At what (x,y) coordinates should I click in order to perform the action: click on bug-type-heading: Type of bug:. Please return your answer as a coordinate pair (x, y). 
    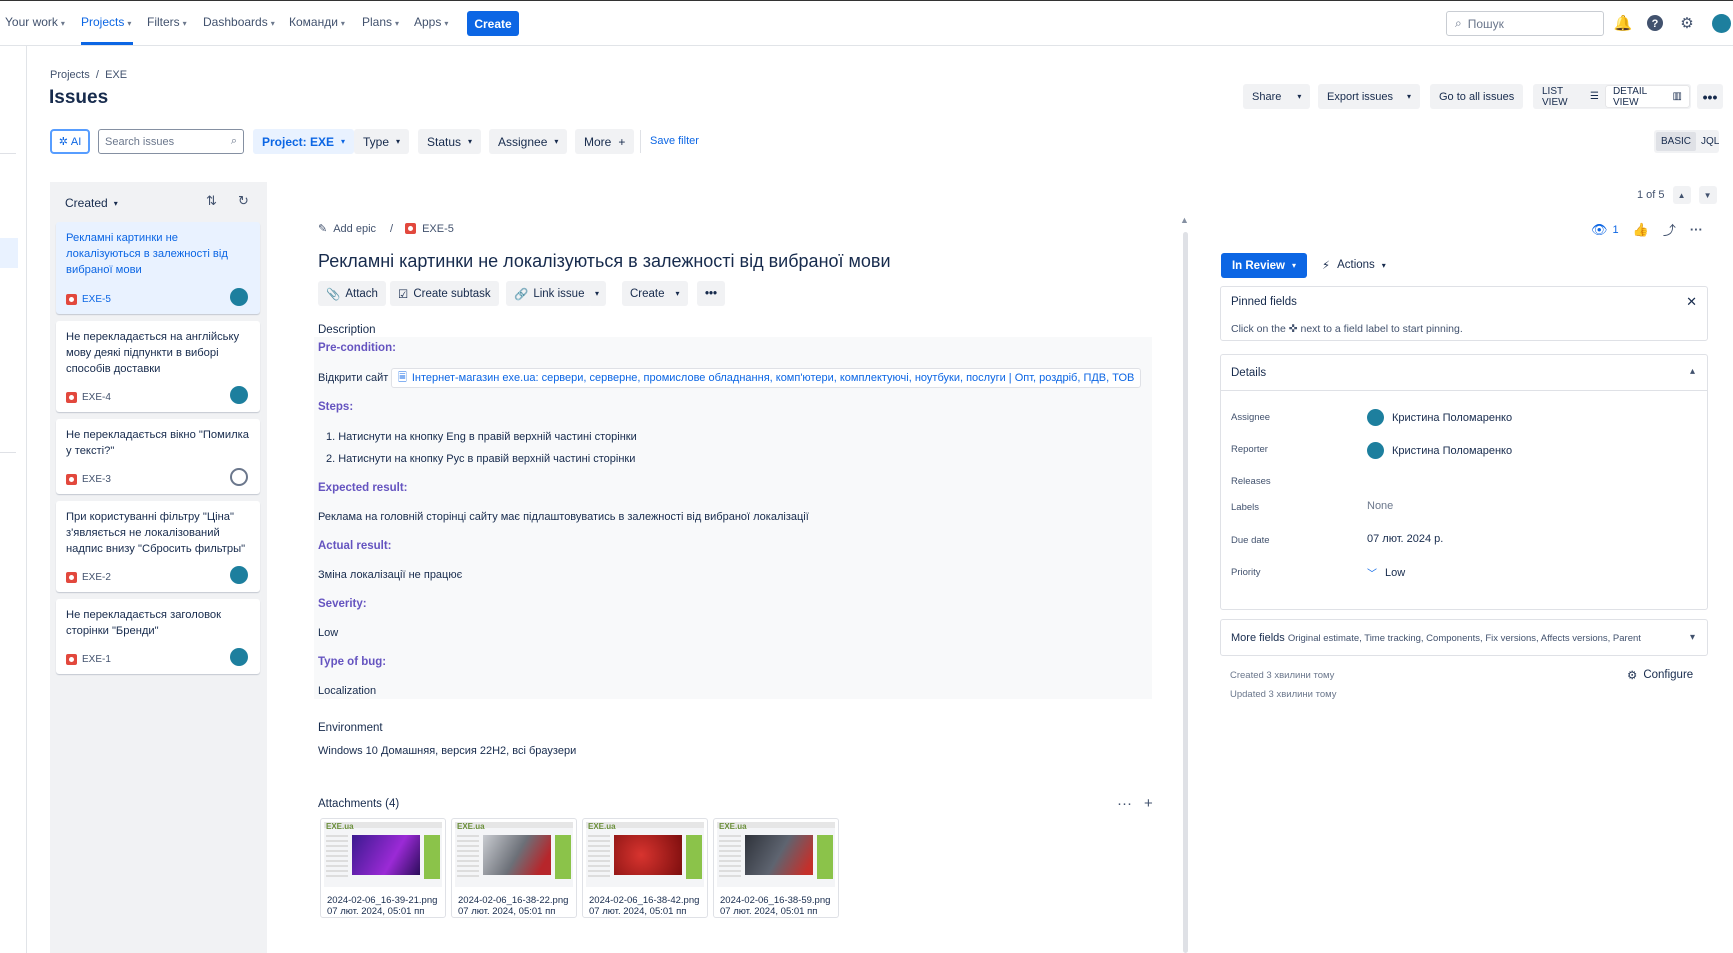
    Looking at the image, I should click on (352, 662).